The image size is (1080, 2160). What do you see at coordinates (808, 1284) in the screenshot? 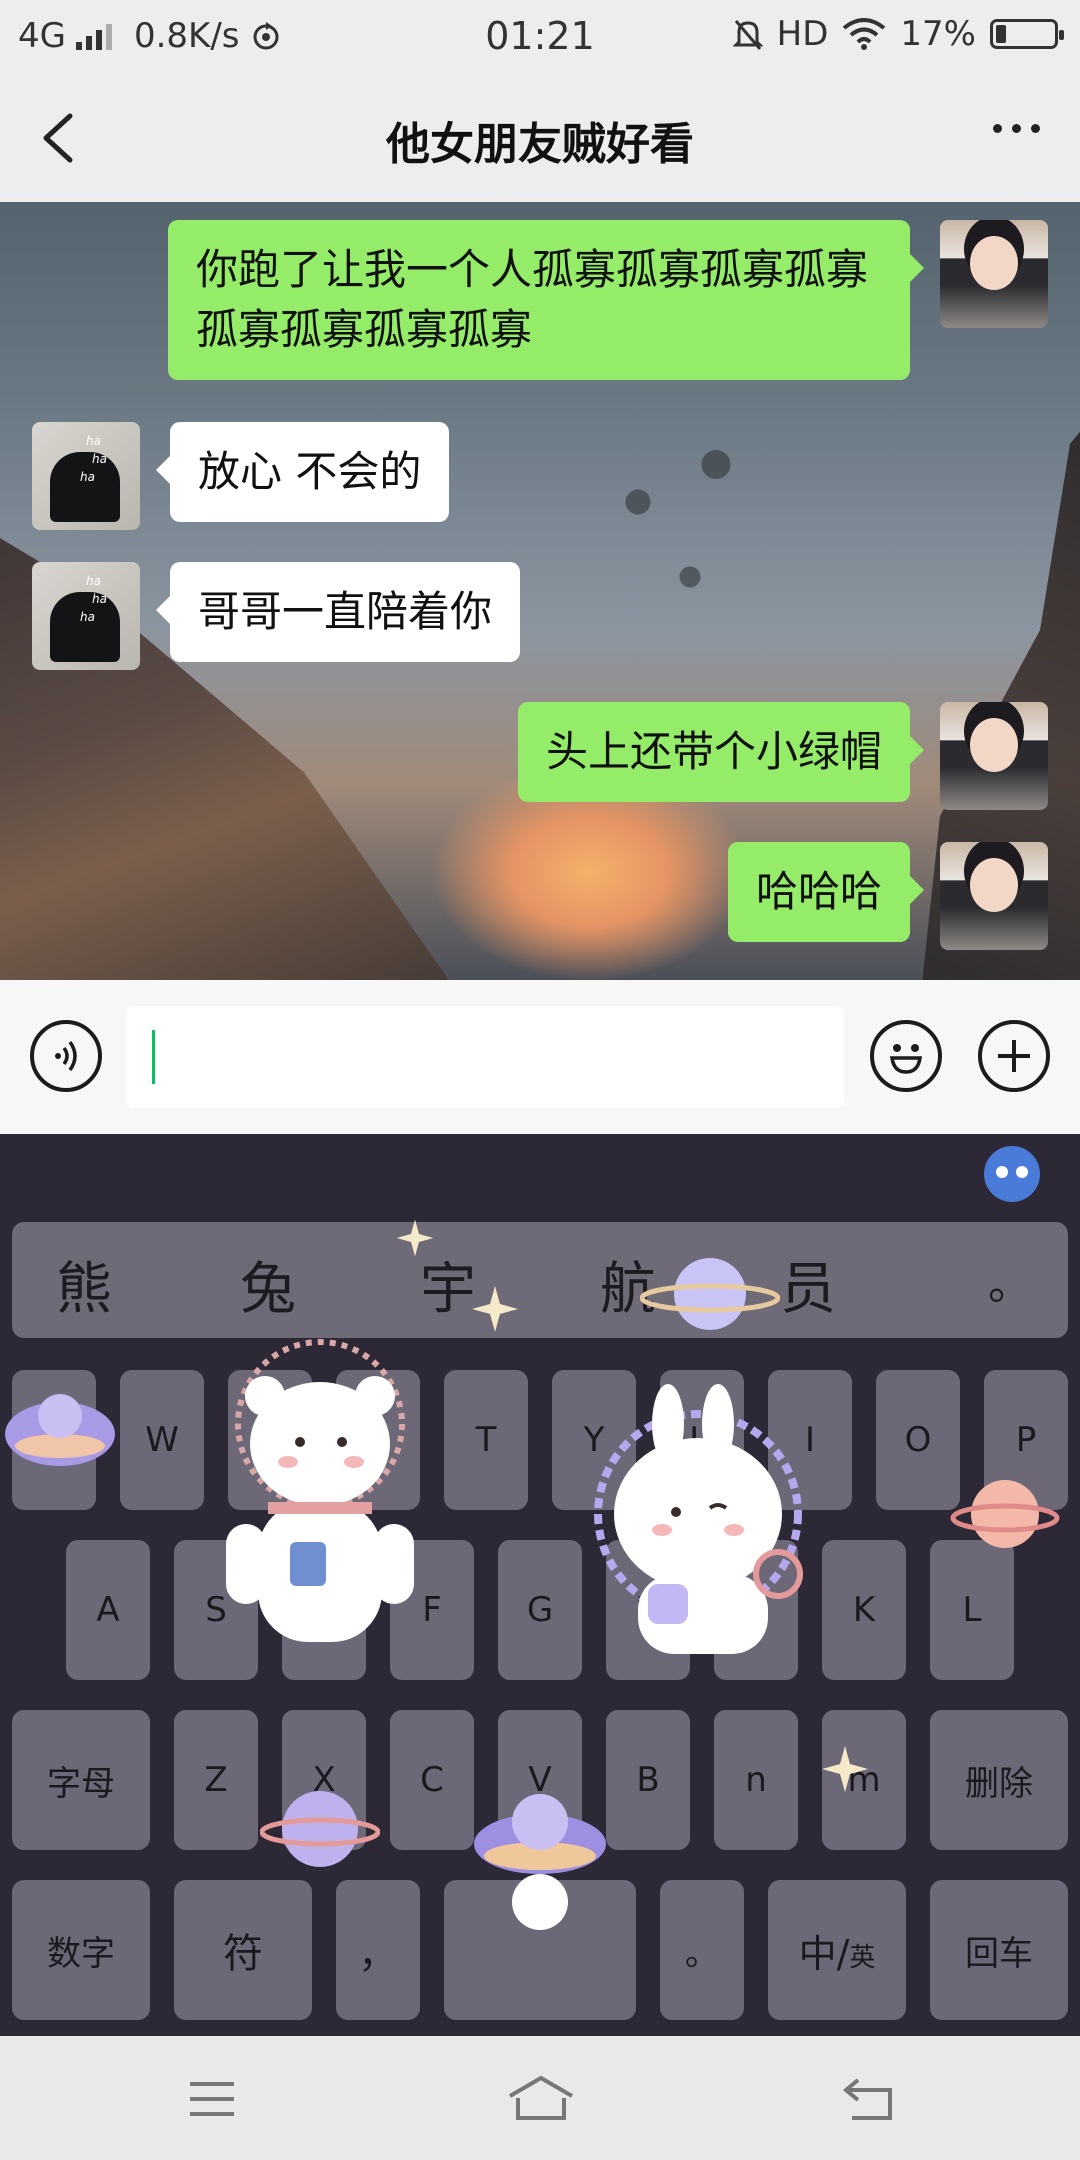
I see `candidate: 员` at bounding box center [808, 1284].